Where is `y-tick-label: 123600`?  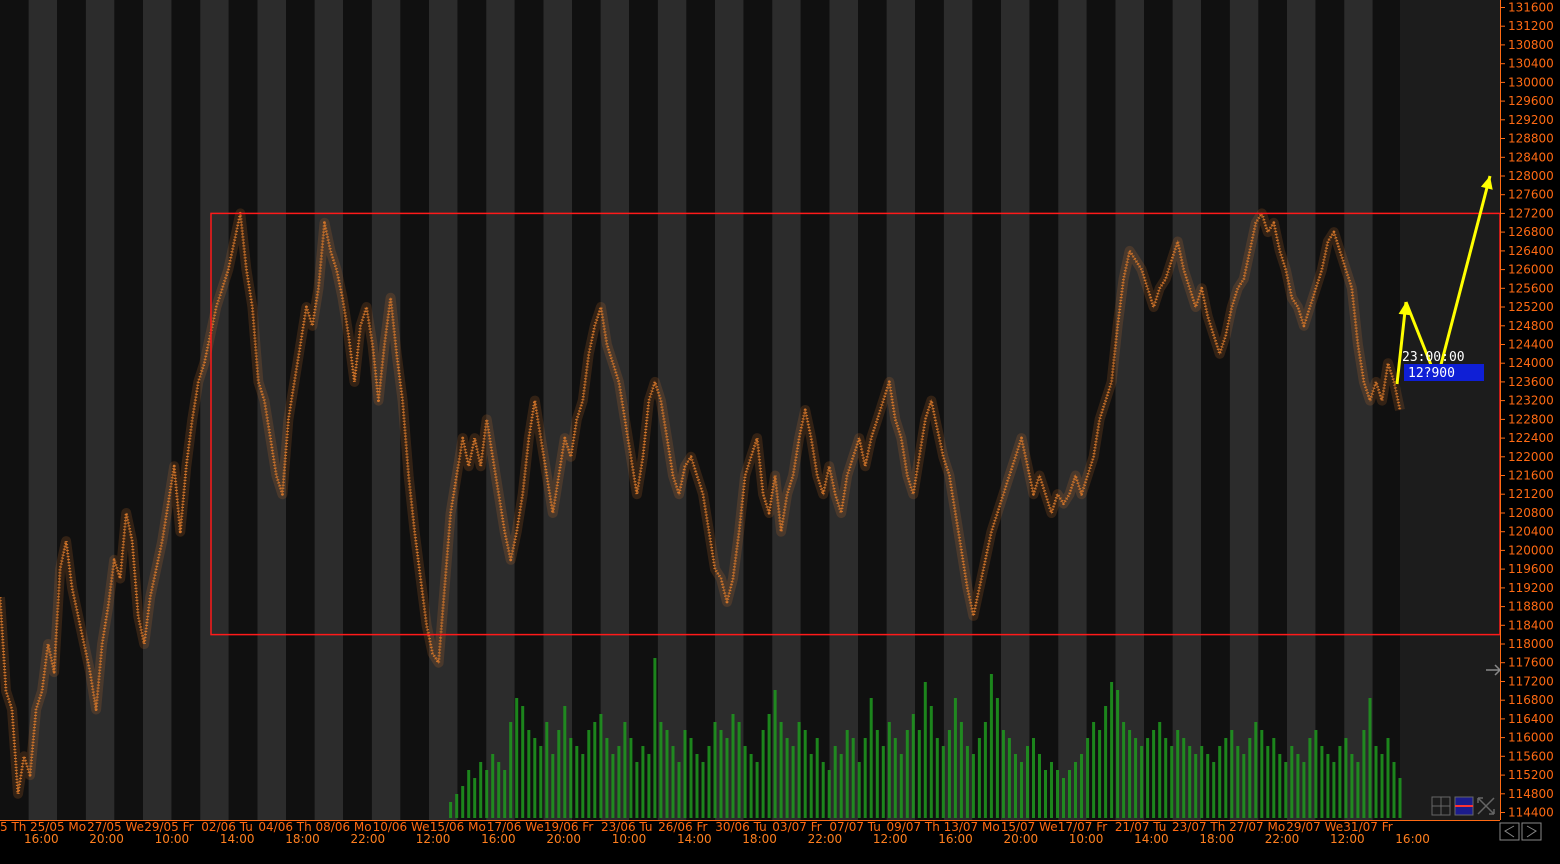
y-tick-label: 123600 is located at coordinates (1531, 382).